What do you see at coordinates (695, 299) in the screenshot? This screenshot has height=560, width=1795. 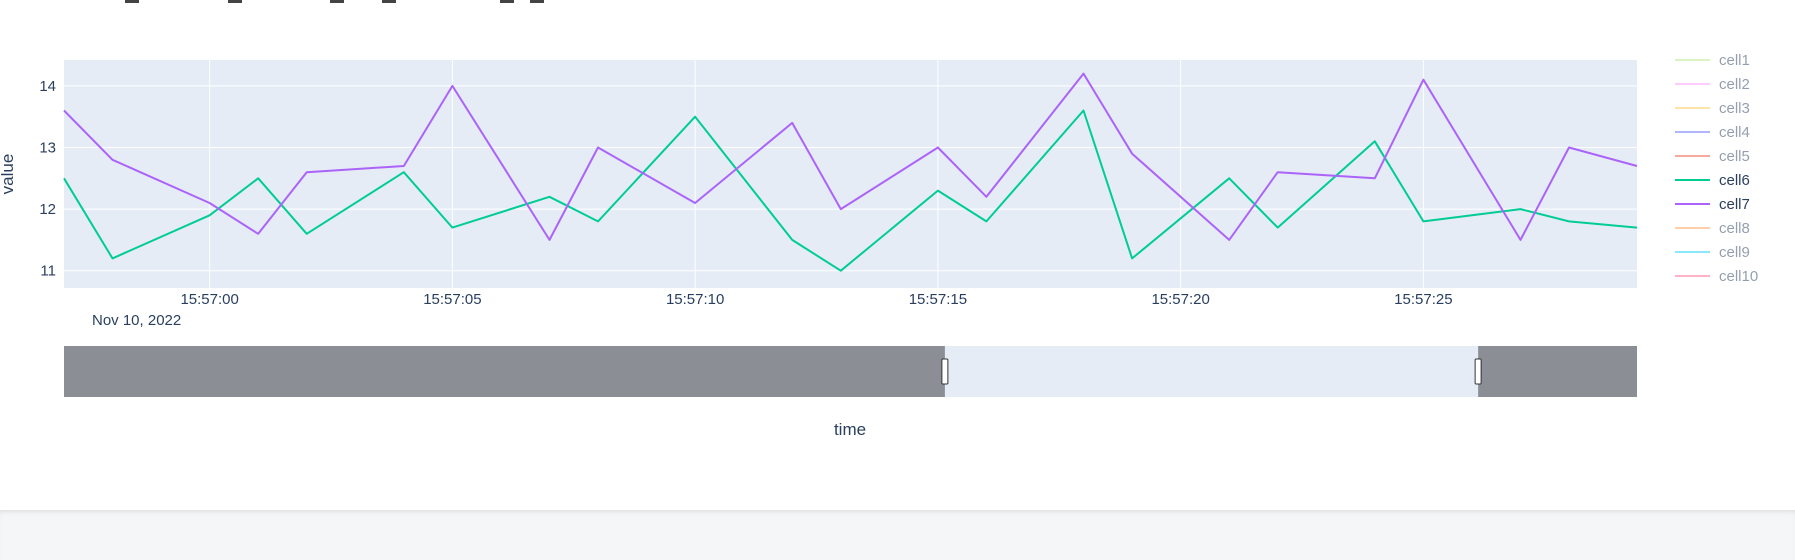 I see `x-tick-label: 15:57:10` at bounding box center [695, 299].